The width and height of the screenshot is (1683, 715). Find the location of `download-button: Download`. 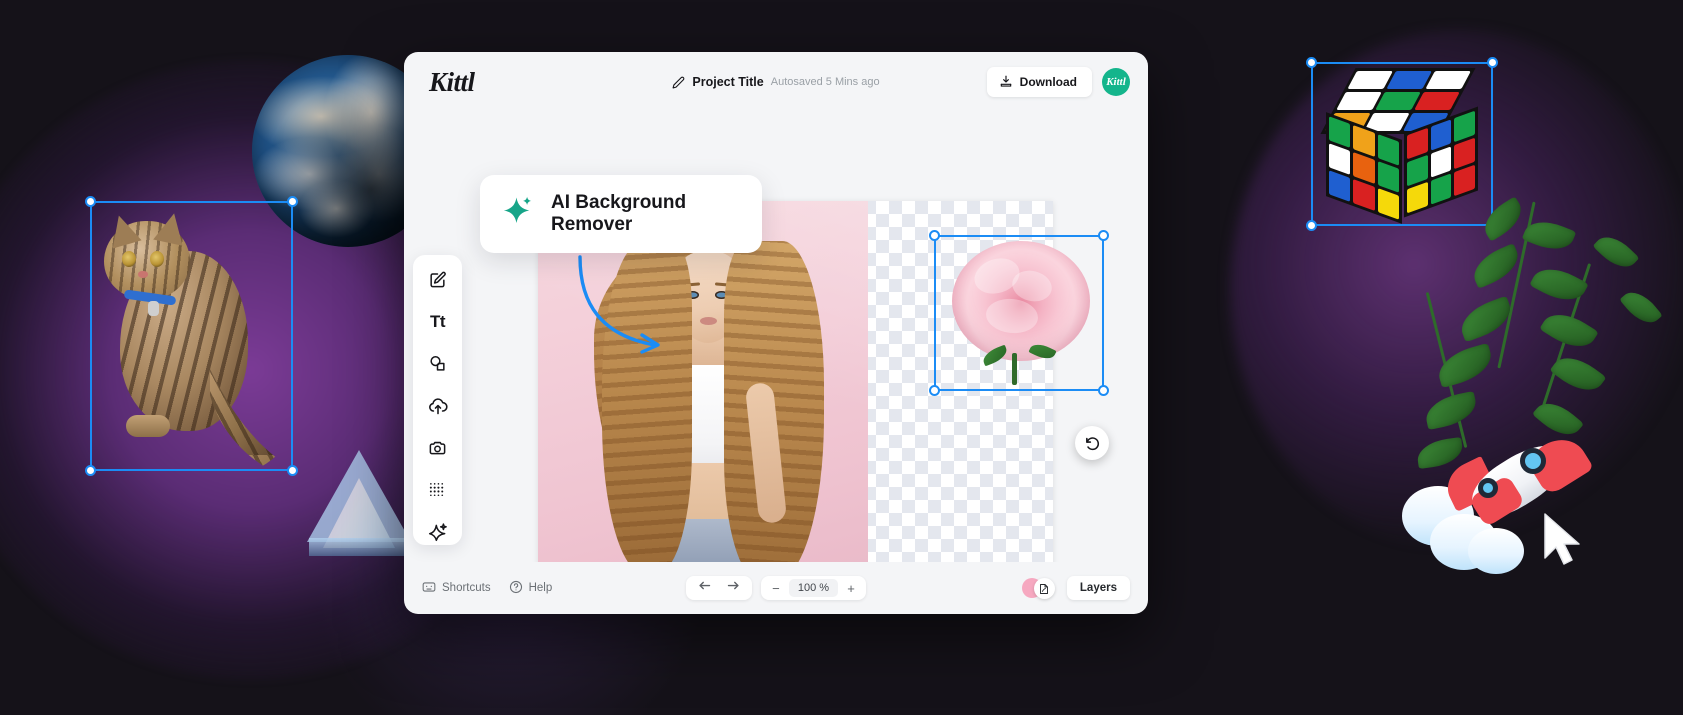

download-button: Download is located at coordinates (1039, 82).